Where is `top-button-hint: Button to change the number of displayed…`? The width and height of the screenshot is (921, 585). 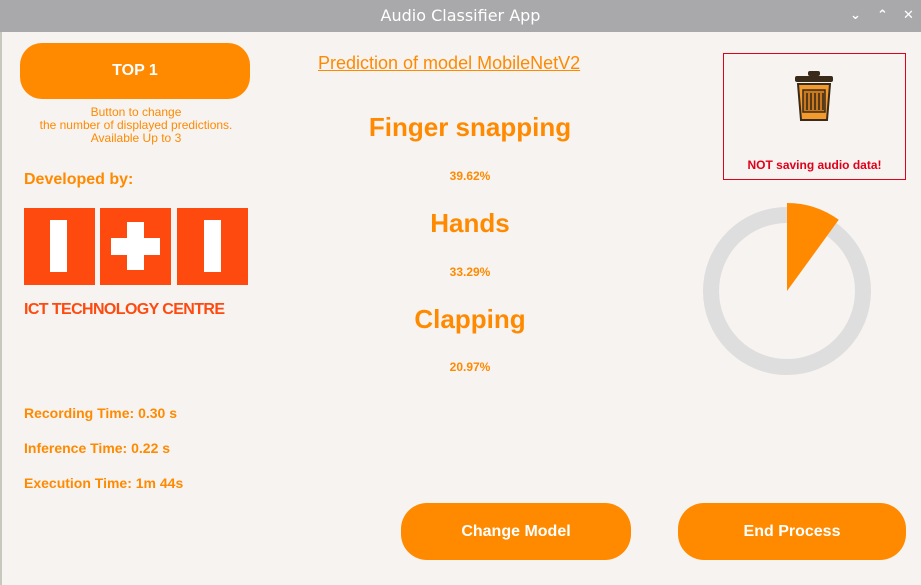 top-button-hint: Button to change the number of displayed… is located at coordinates (136, 125).